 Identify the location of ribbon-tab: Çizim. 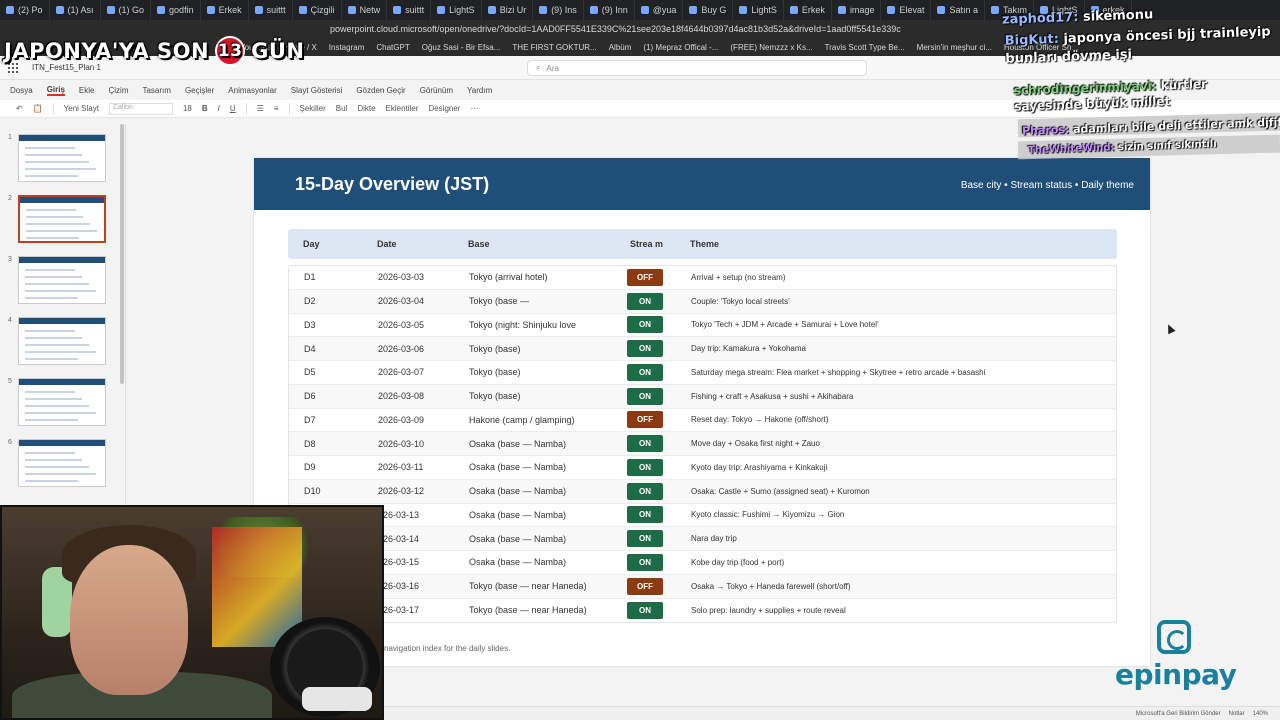
(118, 90).